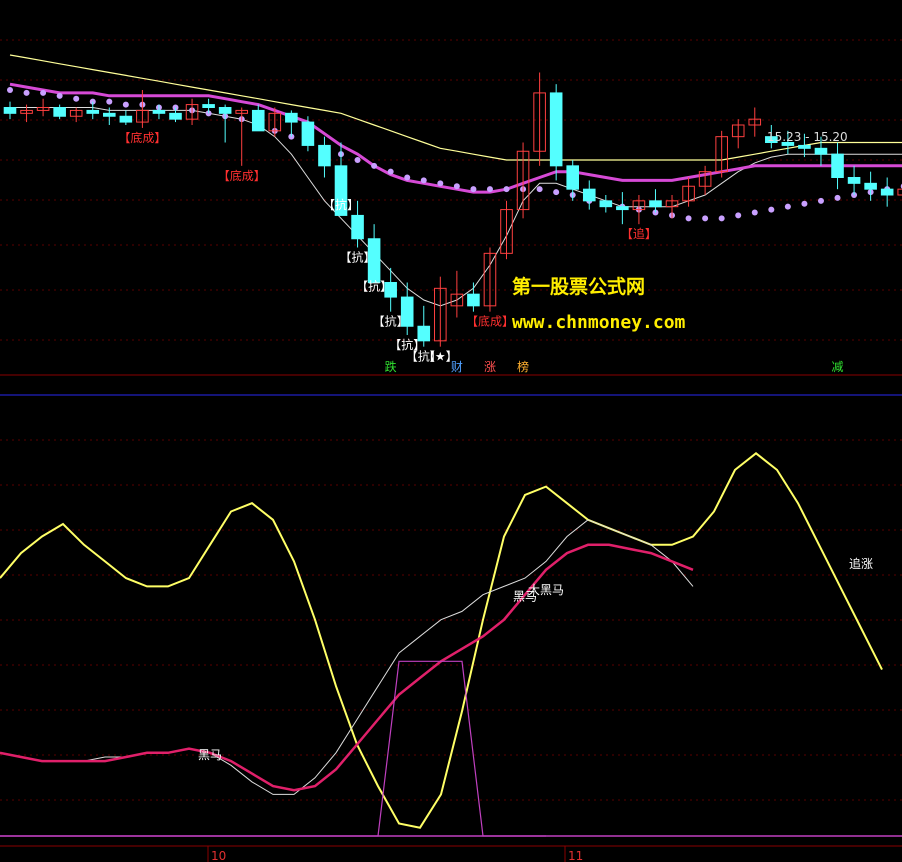 Image resolution: width=902 pixels, height=862 pixels. What do you see at coordinates (457, 367) in the screenshot?
I see `bottom-marker: 财` at bounding box center [457, 367].